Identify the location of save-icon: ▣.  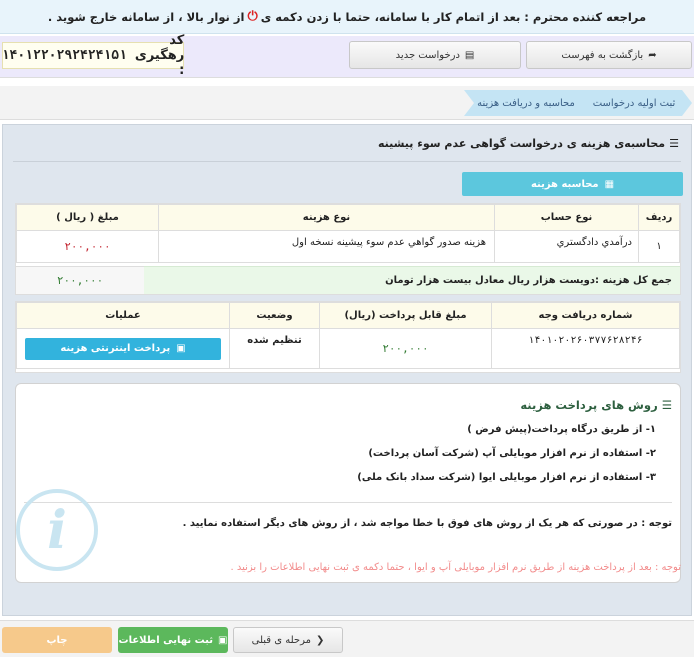
(223, 640).